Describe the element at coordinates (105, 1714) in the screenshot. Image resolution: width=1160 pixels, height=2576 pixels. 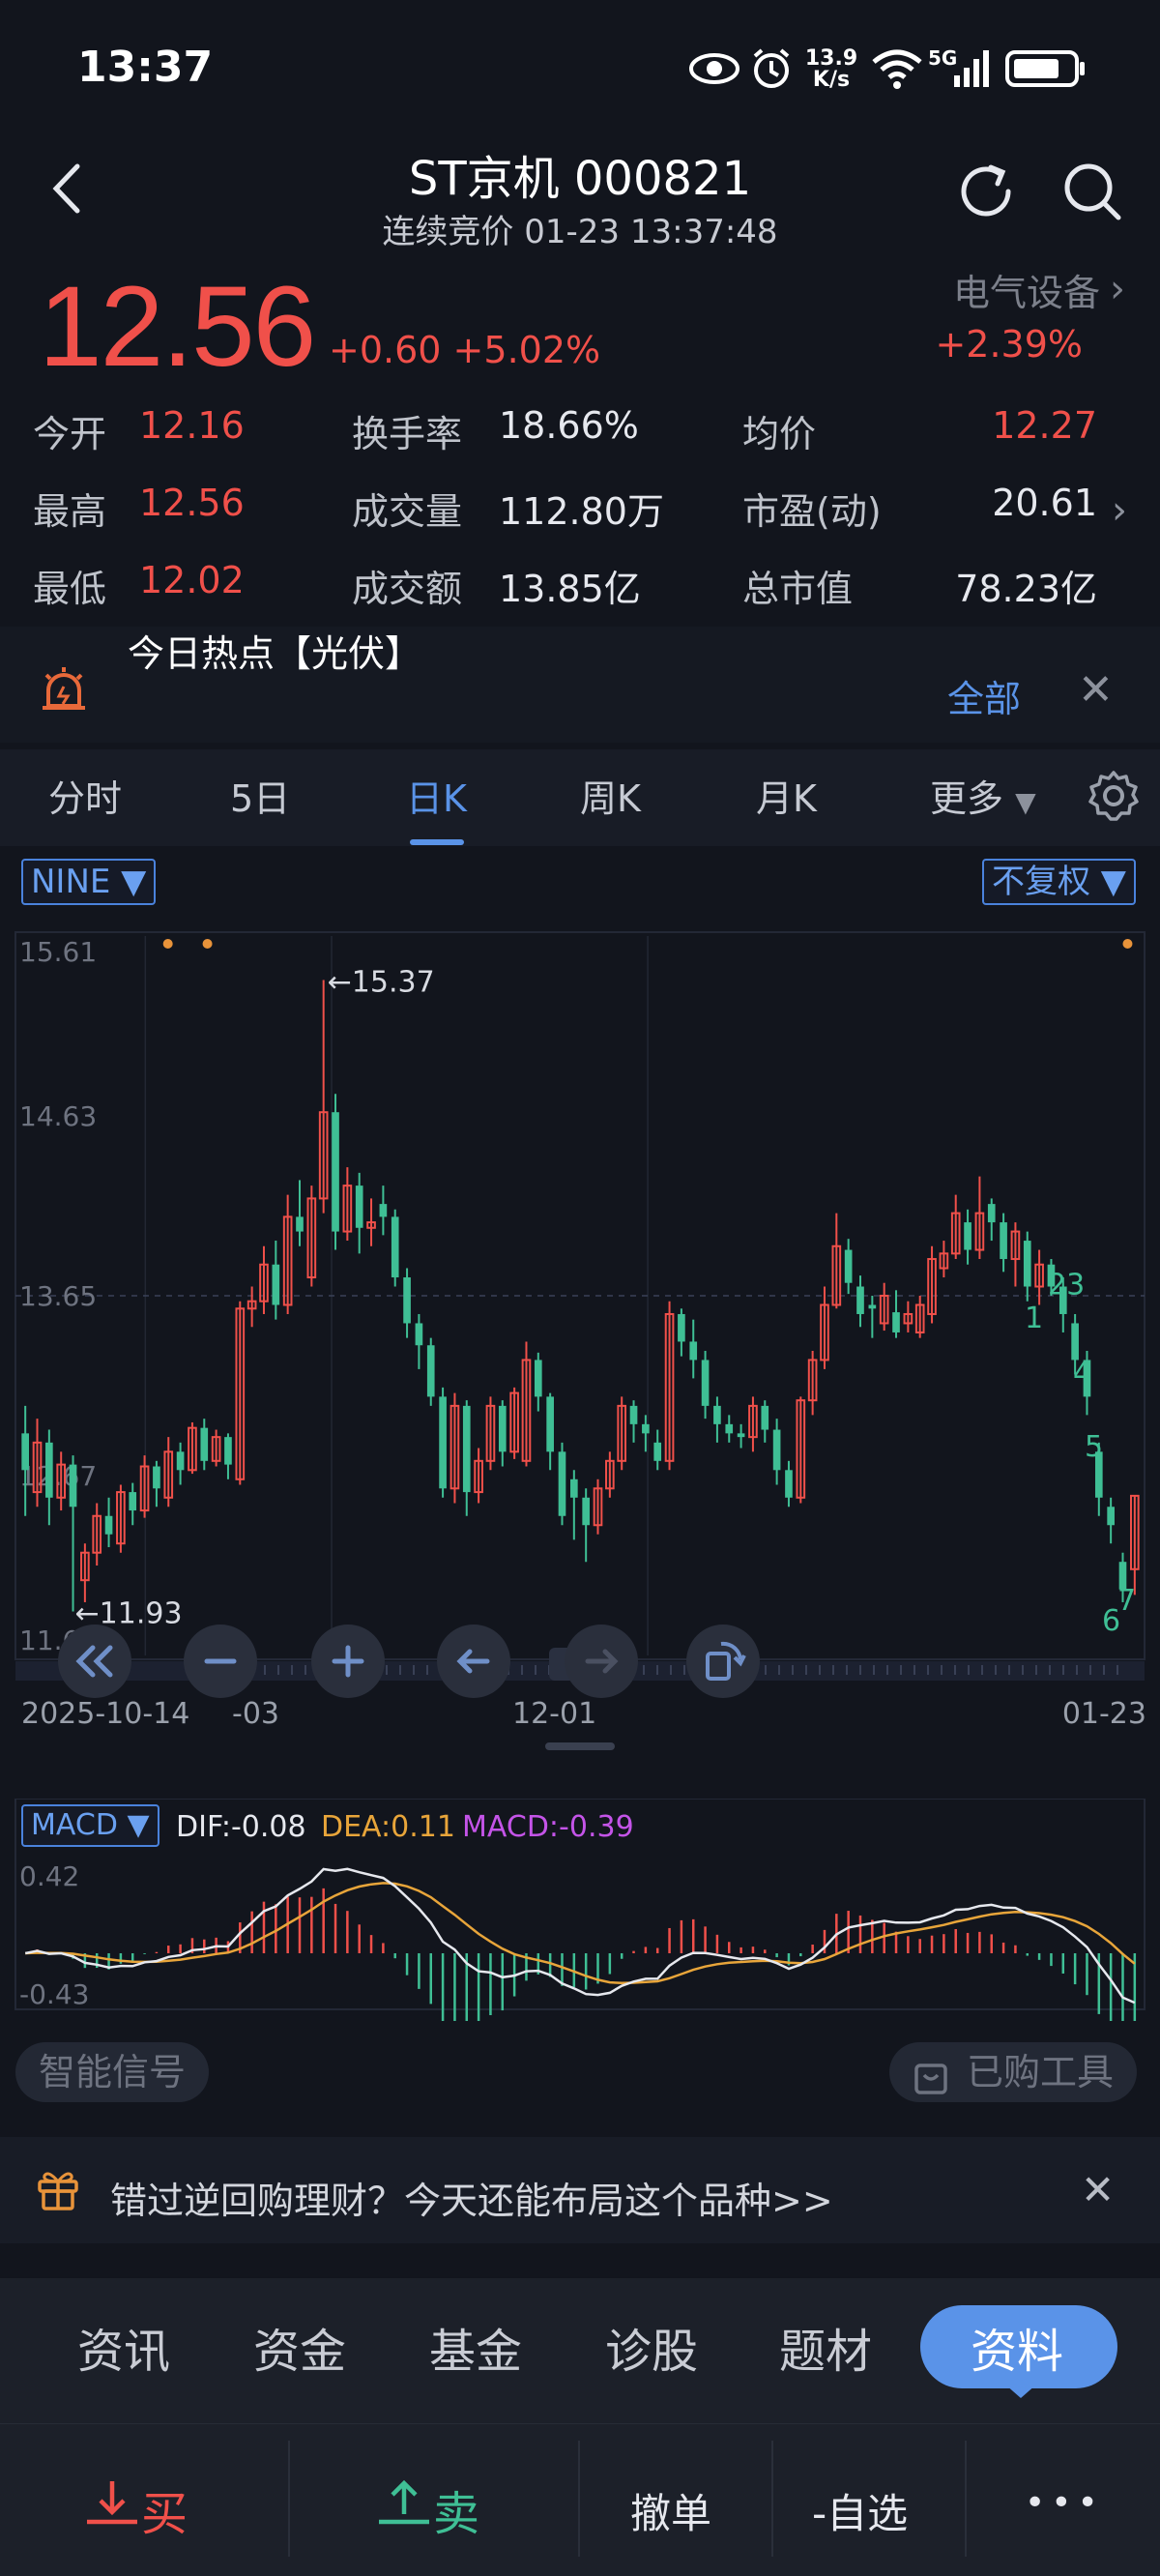
I see `x-axis-label: 2025-10-14` at that location.